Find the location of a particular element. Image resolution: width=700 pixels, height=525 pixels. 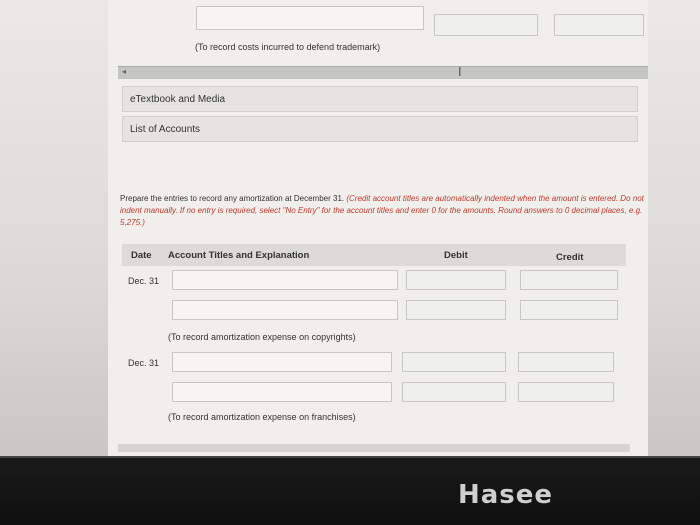

debit-input-prev is located at coordinates (486, 25).